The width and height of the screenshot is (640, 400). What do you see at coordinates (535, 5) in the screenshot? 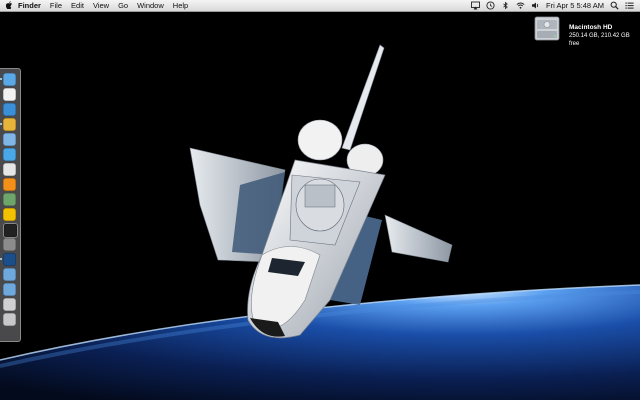
I see `volume-icon` at bounding box center [535, 5].